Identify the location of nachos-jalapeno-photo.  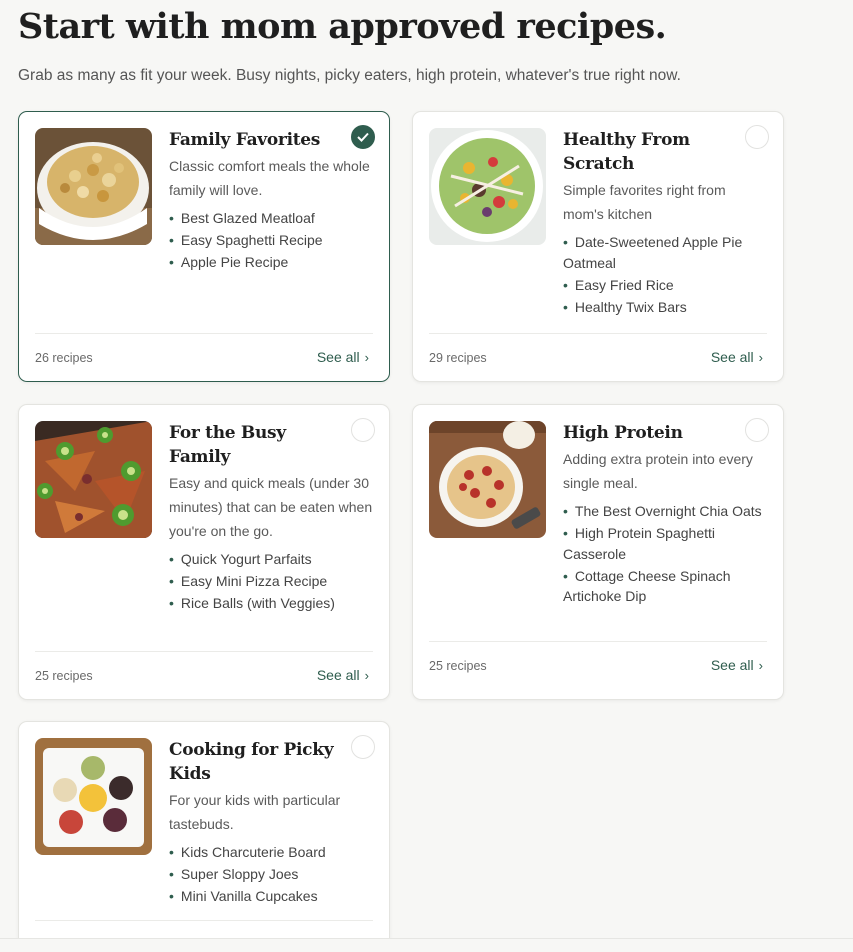
(93, 479).